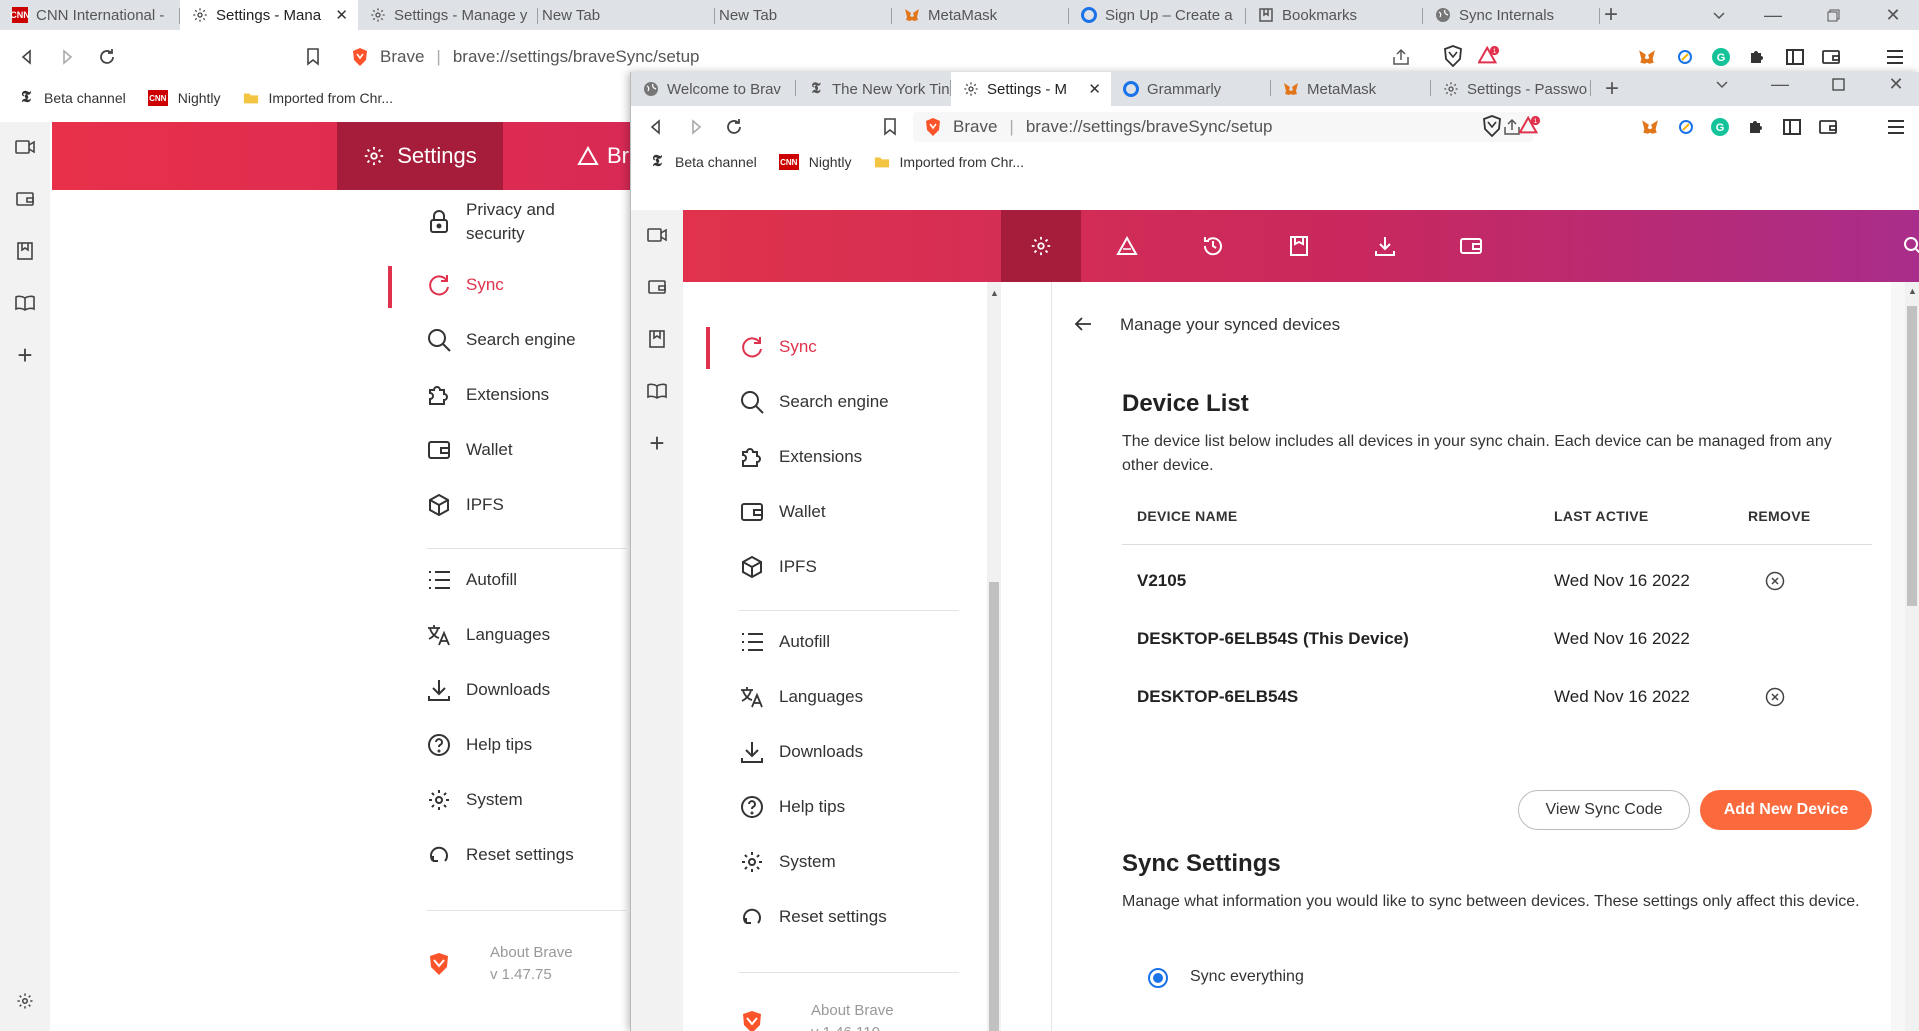 This screenshot has width=1919, height=1031. I want to click on back-tab-newtab-2: New Tab, so click(803, 15).